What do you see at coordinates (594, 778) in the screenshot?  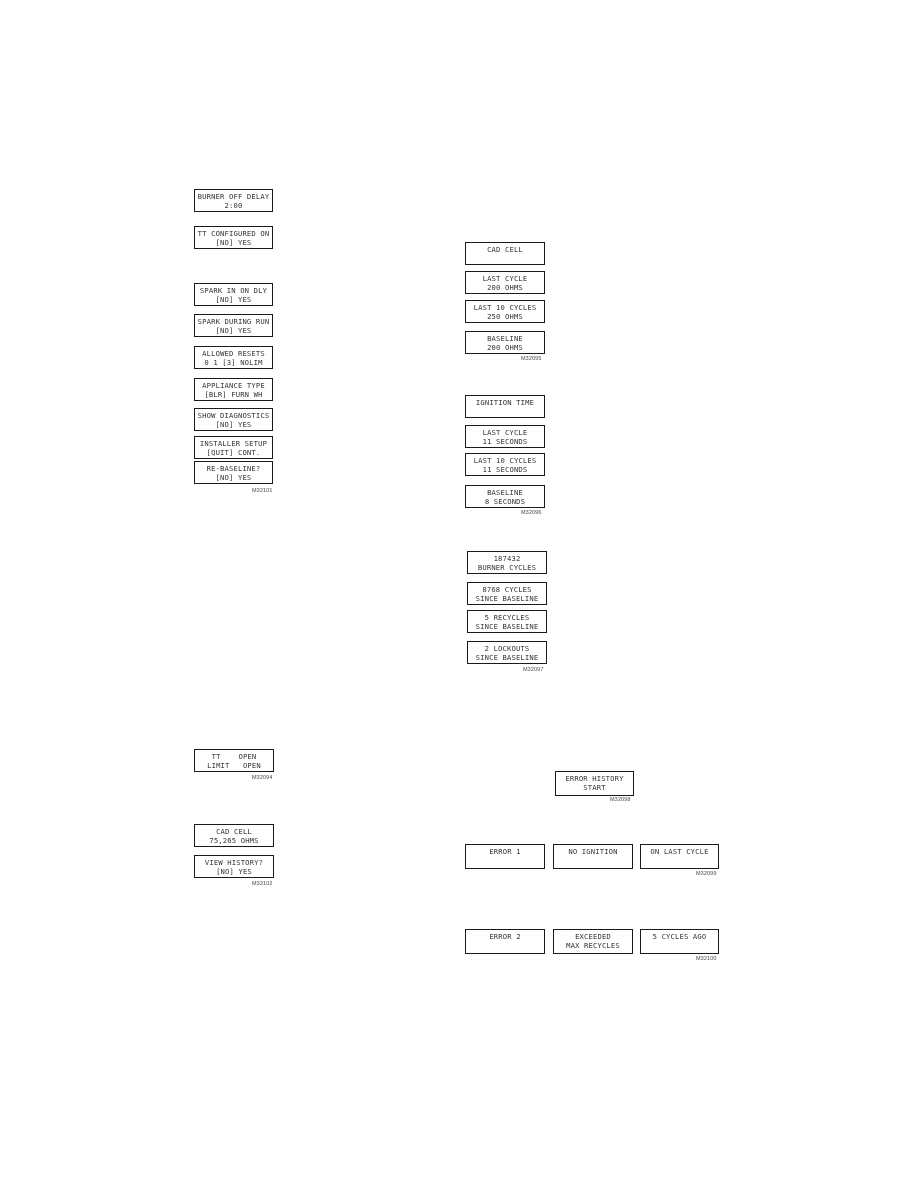 I see `lcd-line-1: ERROR HISTORY` at bounding box center [594, 778].